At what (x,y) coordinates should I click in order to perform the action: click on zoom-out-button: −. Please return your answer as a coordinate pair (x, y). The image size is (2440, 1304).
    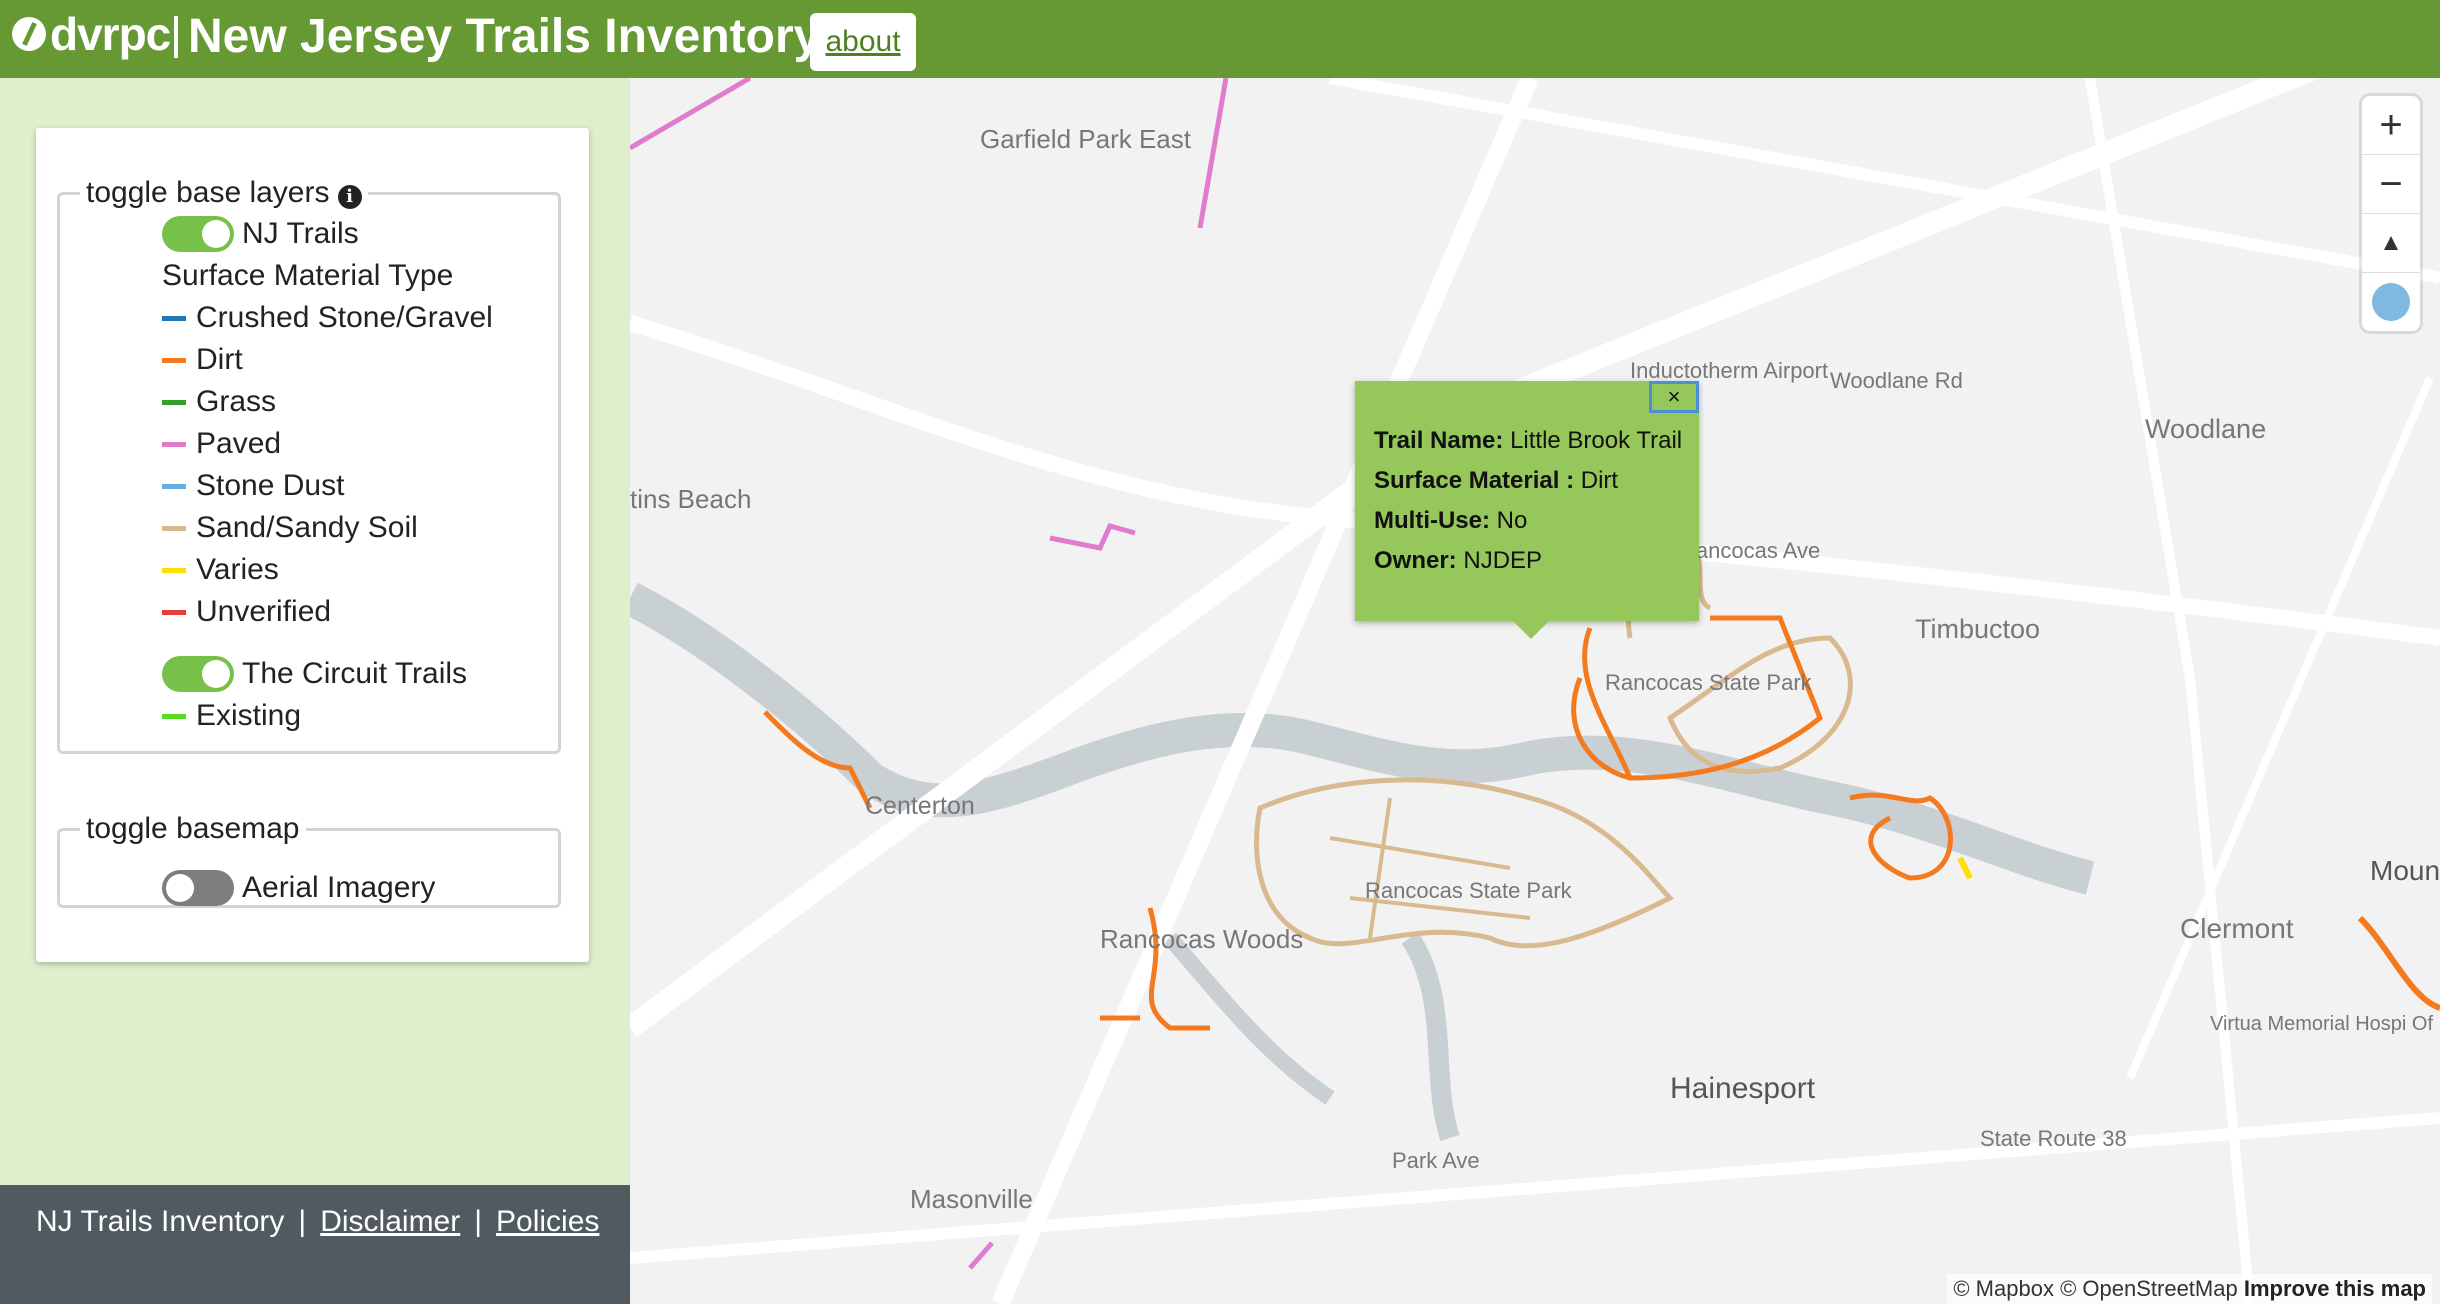
    Looking at the image, I should click on (2391, 184).